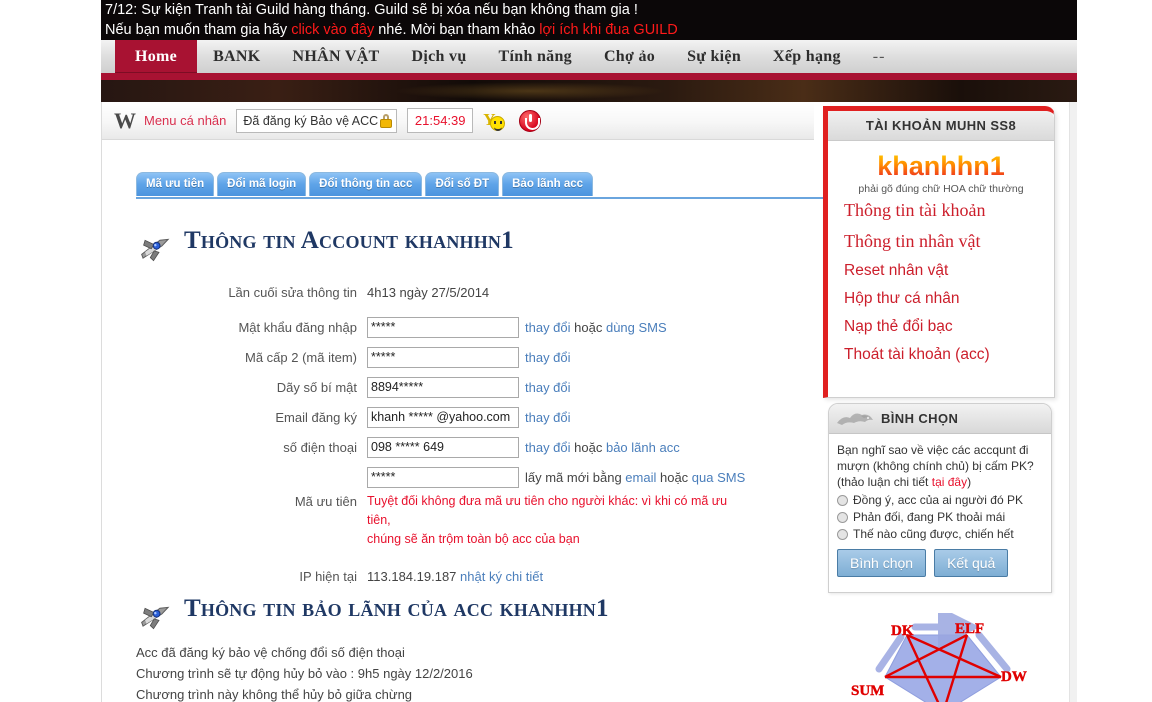 Image resolution: width=1152 pixels, height=702 pixels. Describe the element at coordinates (496, 121) in the screenshot. I see `yahoo-messenger-icon: Y` at that location.